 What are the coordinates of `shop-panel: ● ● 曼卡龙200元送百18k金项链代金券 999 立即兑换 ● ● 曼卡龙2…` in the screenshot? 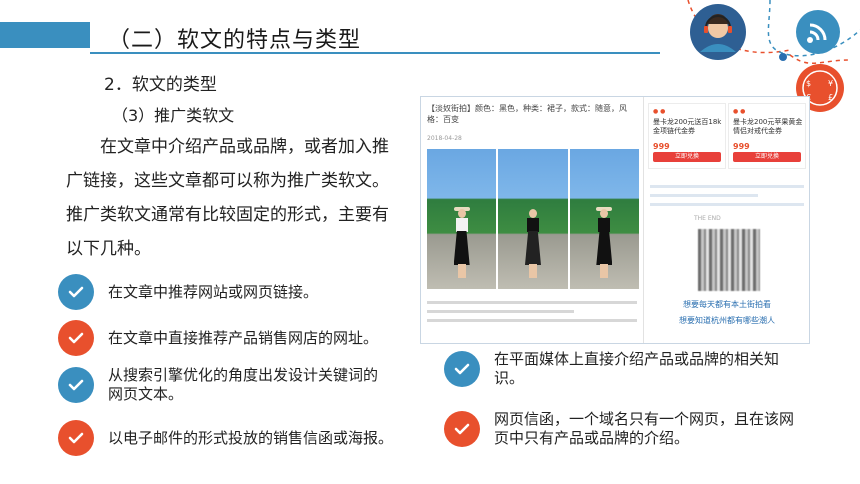 It's located at (726, 220).